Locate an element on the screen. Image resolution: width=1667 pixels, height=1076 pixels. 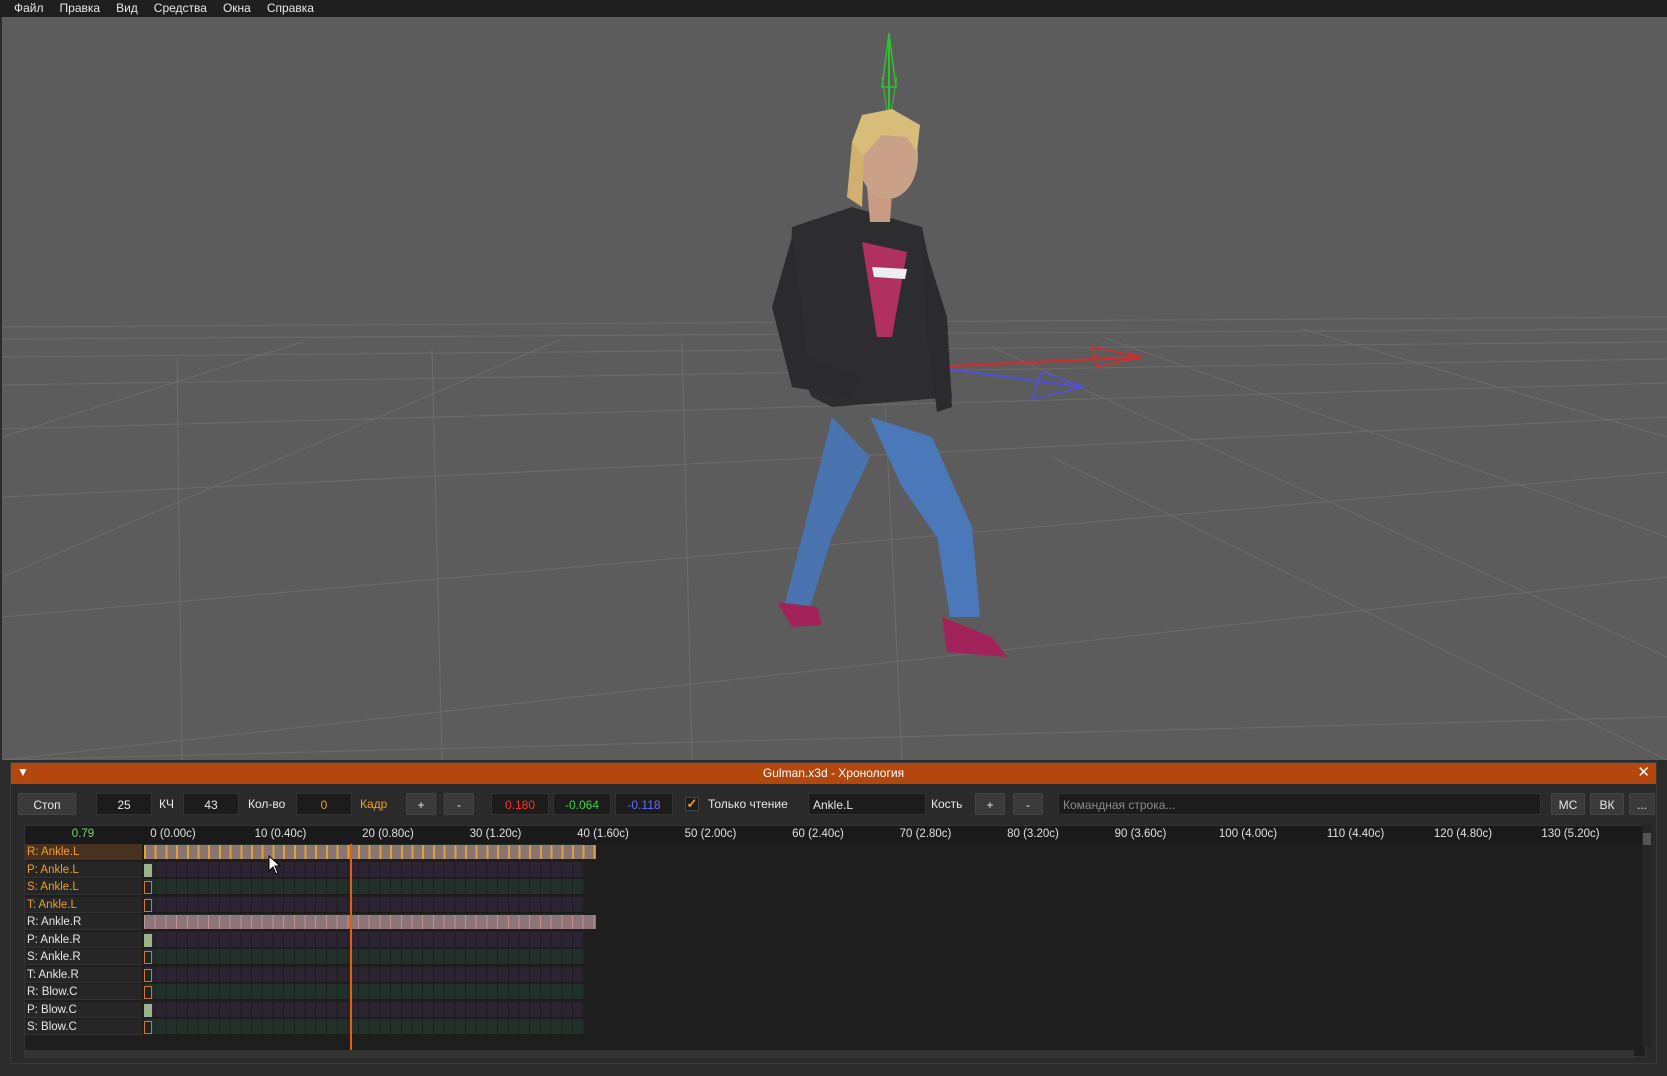
menu-item-4: Окна is located at coordinates (237, 8).